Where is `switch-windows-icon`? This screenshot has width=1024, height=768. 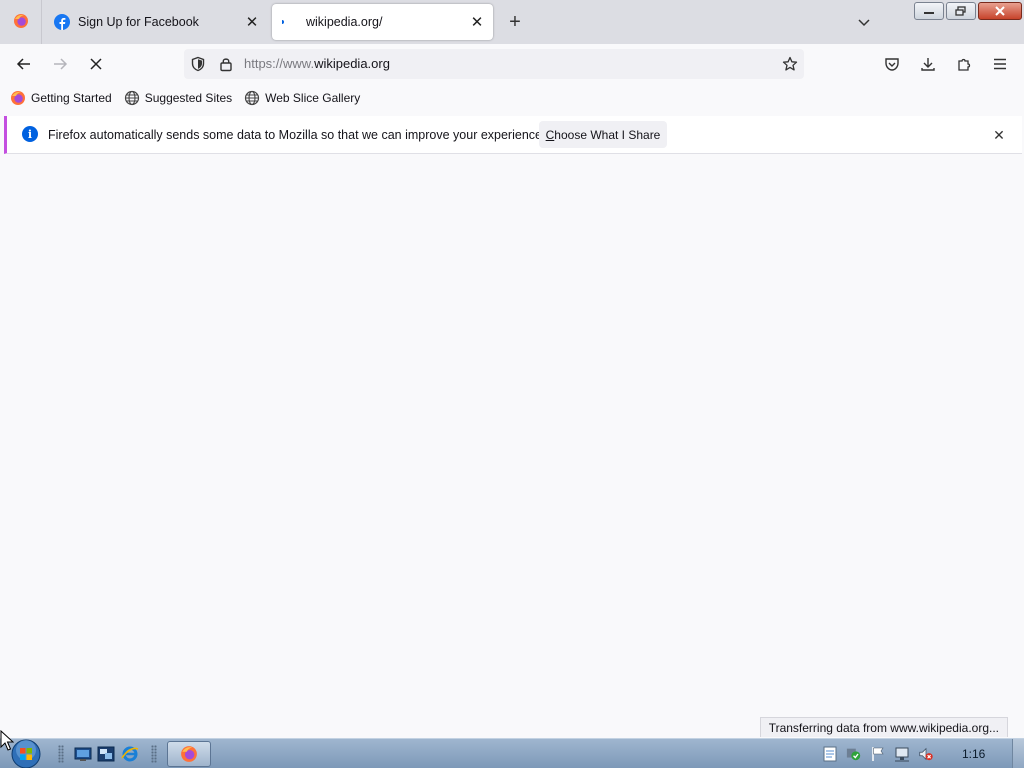 switch-windows-icon is located at coordinates (106, 754).